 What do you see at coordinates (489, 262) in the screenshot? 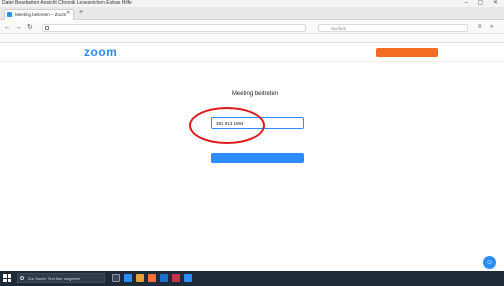
I see `help-chat-button: ☺` at bounding box center [489, 262].